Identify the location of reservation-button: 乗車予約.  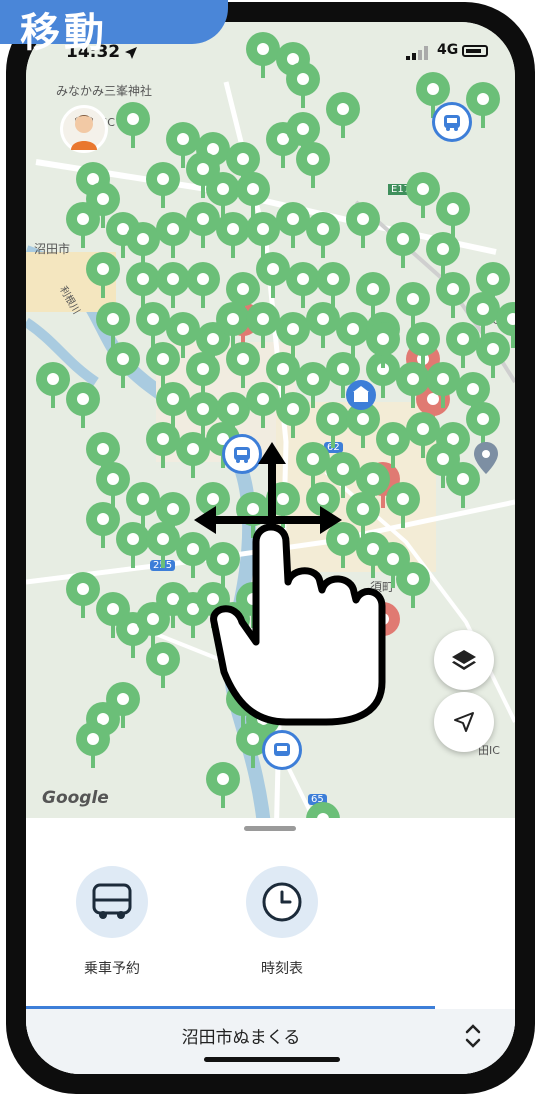
(112, 931).